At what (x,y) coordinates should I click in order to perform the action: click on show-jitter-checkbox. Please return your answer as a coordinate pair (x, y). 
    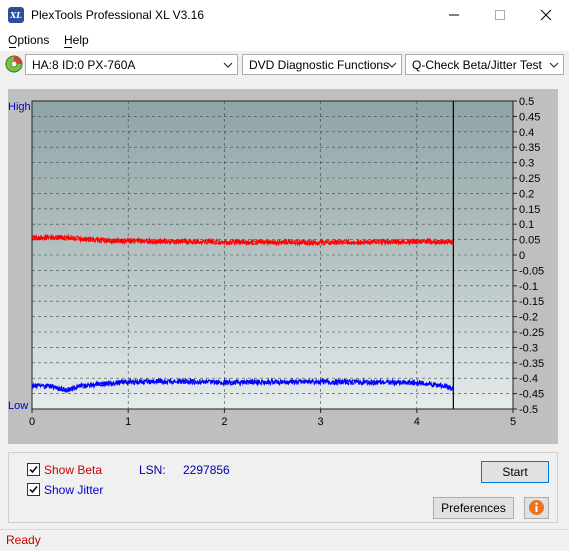
    Looking at the image, I should click on (33, 489).